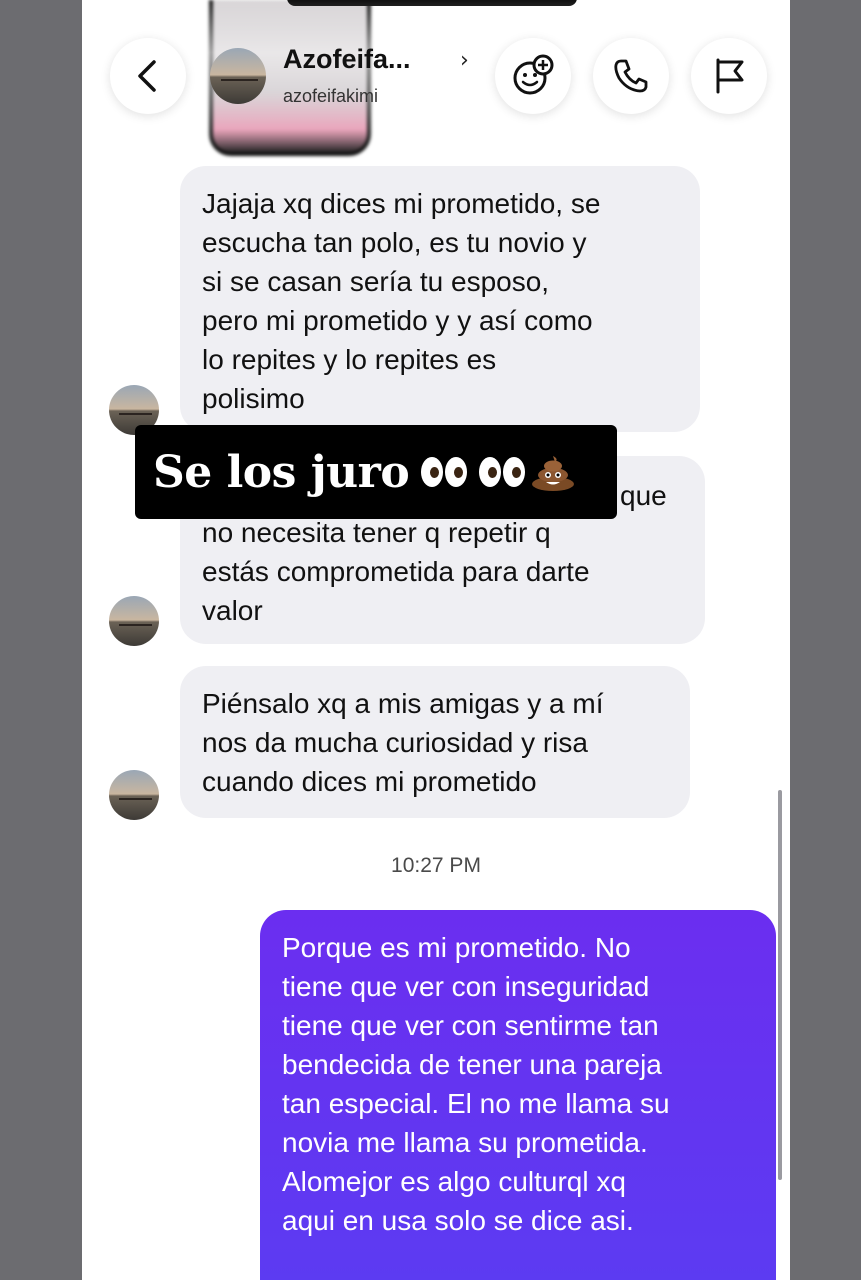 Image resolution: width=861 pixels, height=1280 pixels. I want to click on back-chevron-icon, so click(147, 76).